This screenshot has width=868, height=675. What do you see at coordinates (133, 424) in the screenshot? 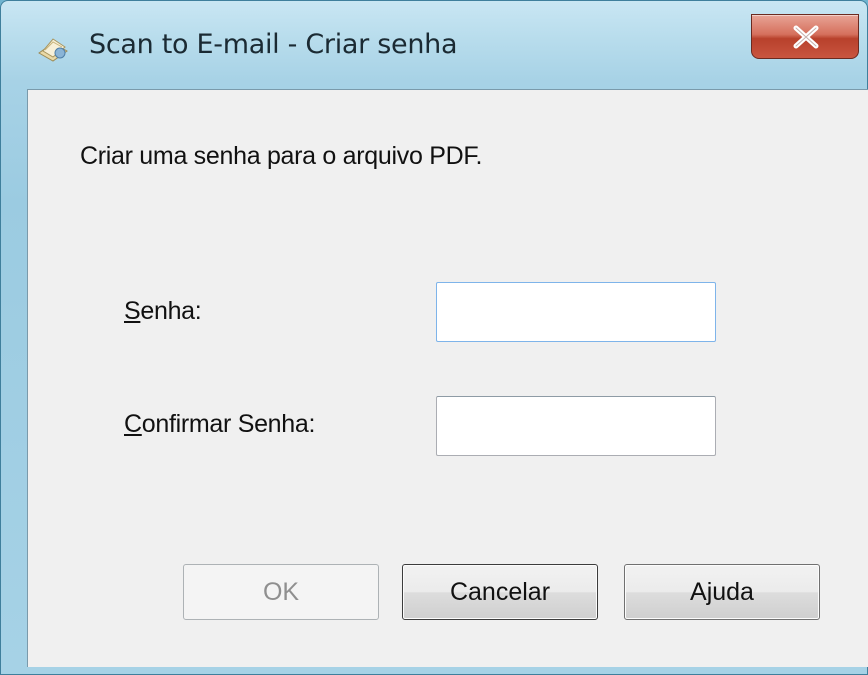
I see `confirm-label-mnemonic: C` at bounding box center [133, 424].